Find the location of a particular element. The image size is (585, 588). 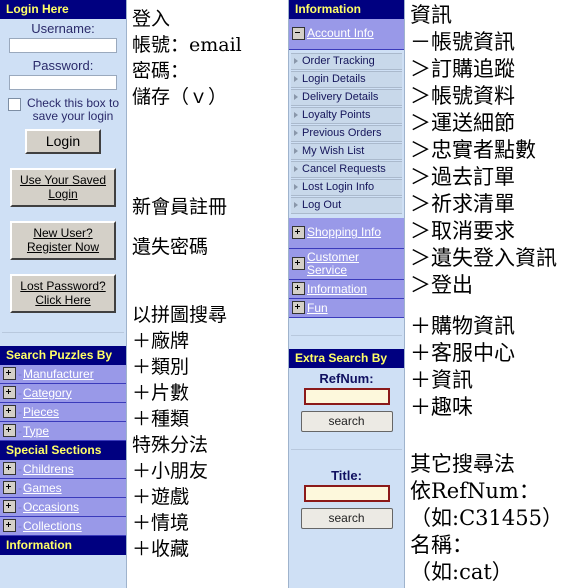

sidebar-item-label: Shopping Info is located at coordinates (344, 232).